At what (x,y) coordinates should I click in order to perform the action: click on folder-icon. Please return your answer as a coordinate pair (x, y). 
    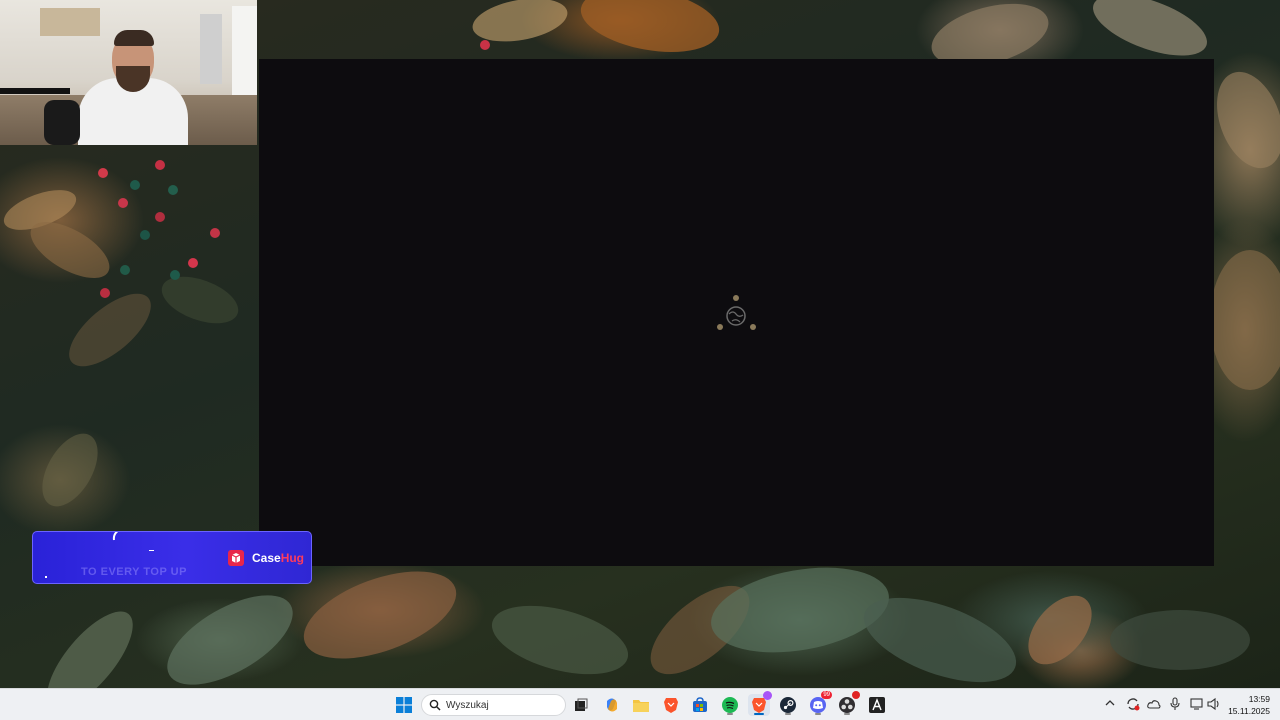
    Looking at the image, I should click on (641, 706).